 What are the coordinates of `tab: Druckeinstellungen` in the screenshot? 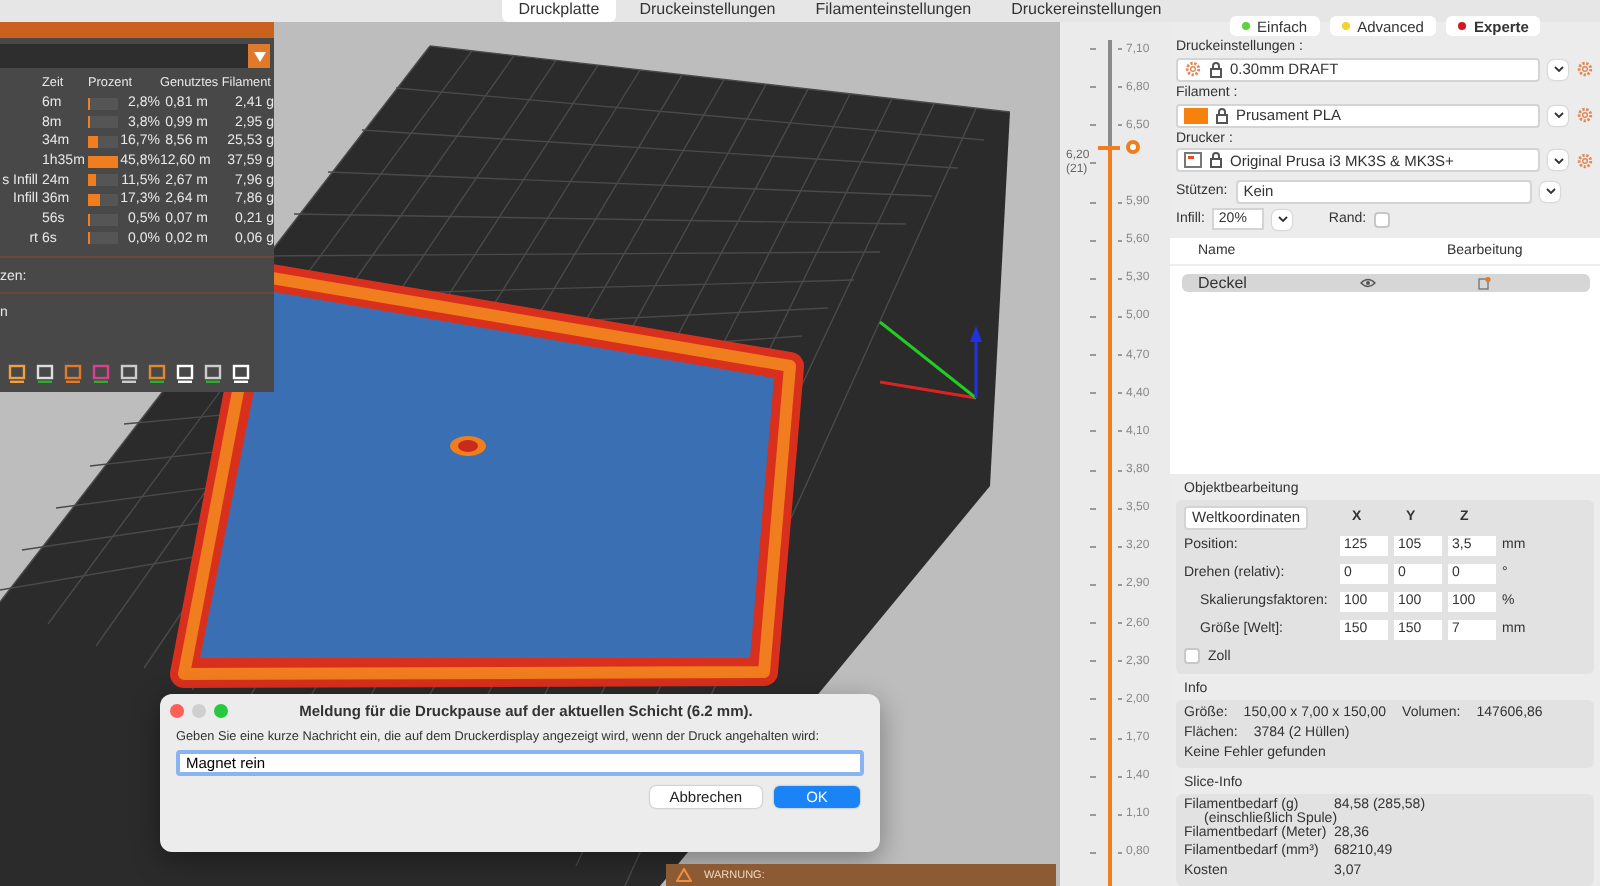 It's located at (707, 11).